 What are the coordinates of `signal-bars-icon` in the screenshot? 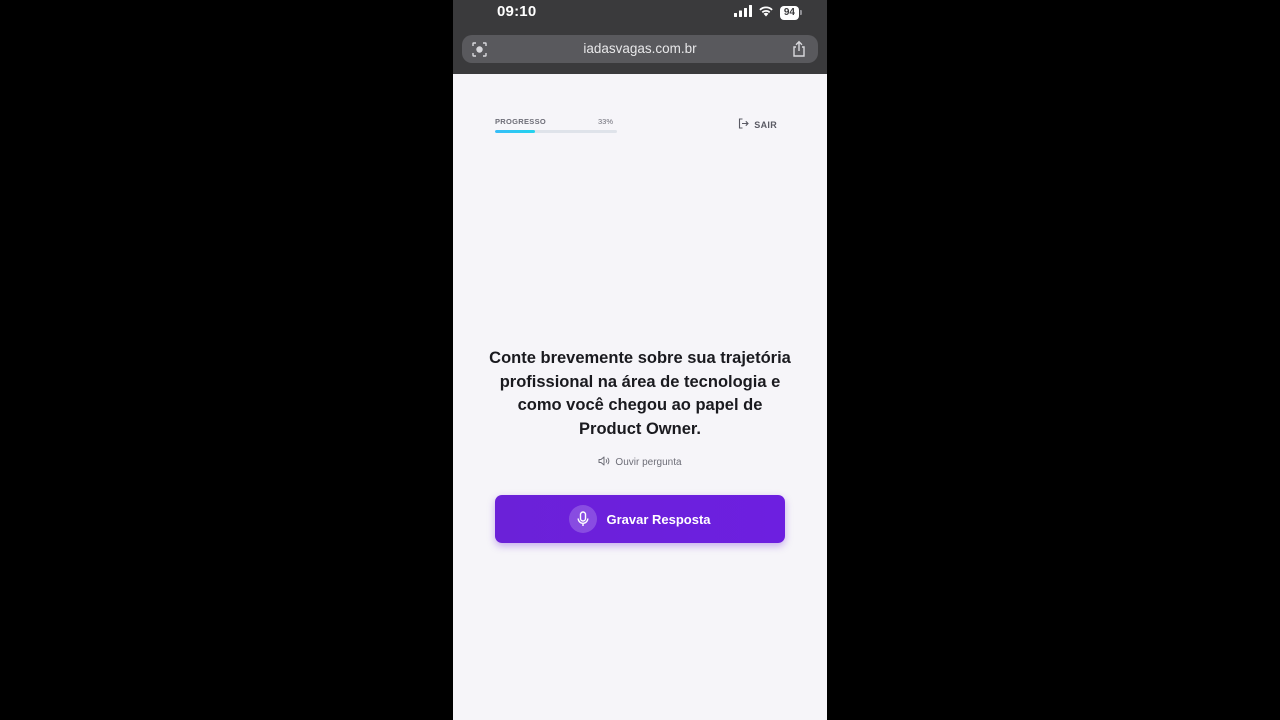 It's located at (742, 13).